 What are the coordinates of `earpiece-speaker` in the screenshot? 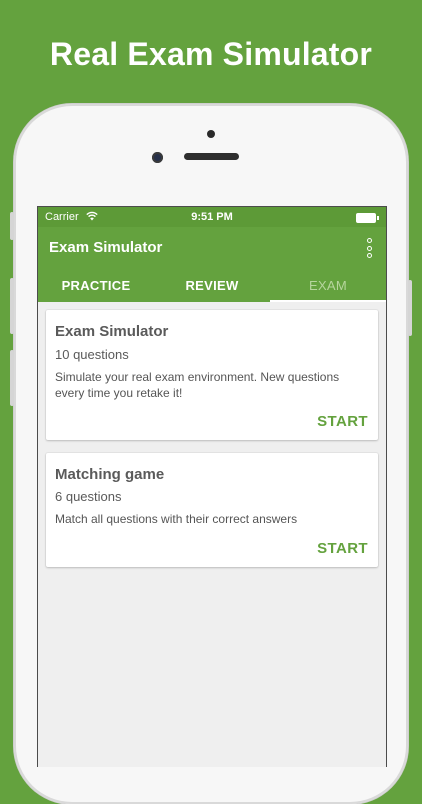 It's located at (211, 156).